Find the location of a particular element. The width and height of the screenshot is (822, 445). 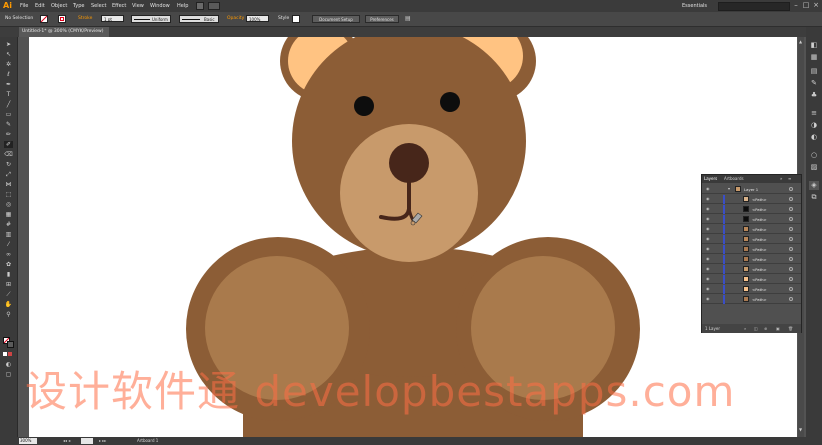

document-tab: Untitled-1* @ 300% (CMYK/Preview) is located at coordinates (64, 32).